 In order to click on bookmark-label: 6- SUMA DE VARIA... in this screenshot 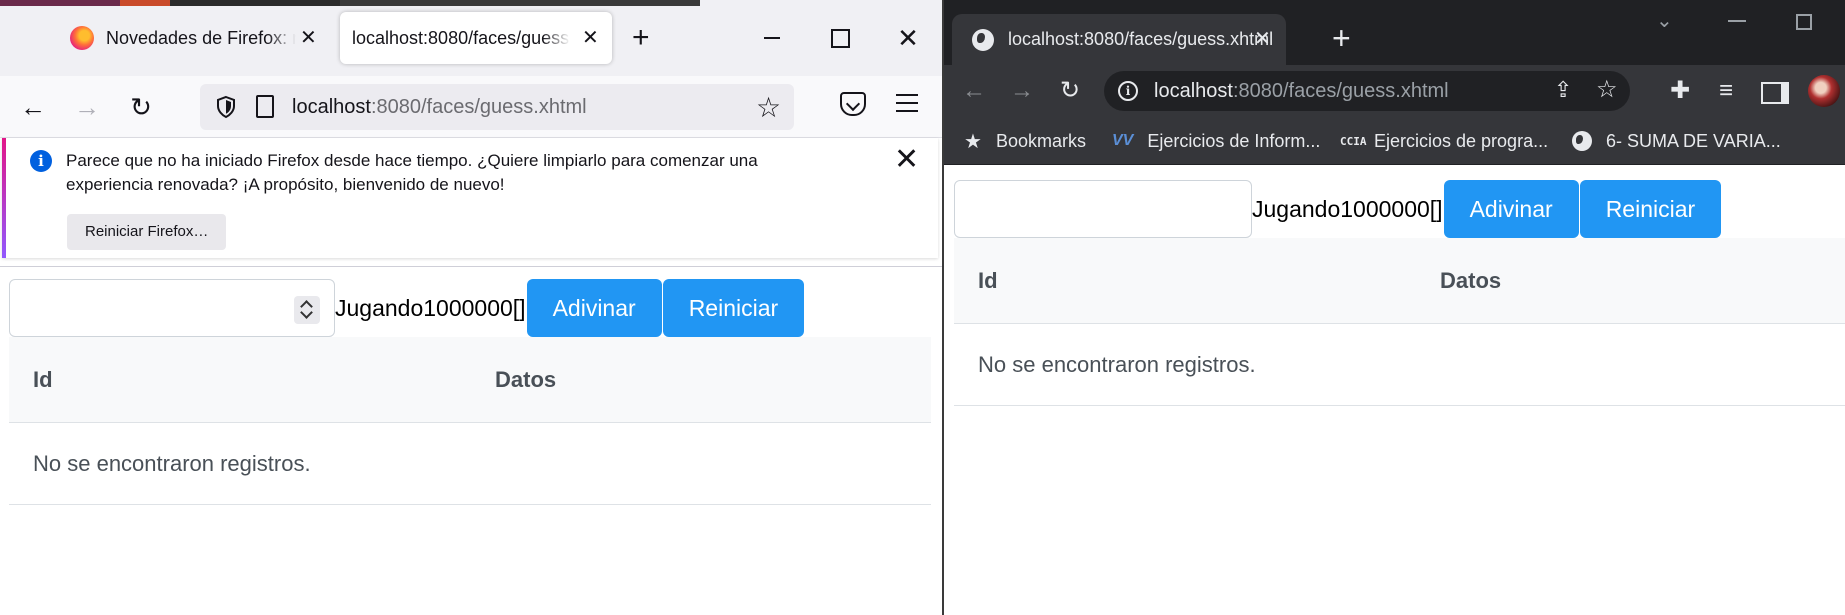, I will do `click(1693, 140)`.